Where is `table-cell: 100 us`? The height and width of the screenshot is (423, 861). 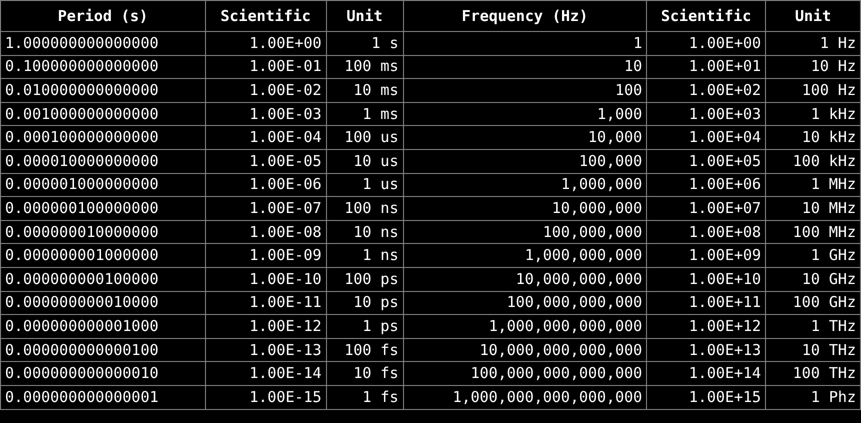
table-cell: 100 us is located at coordinates (364, 138).